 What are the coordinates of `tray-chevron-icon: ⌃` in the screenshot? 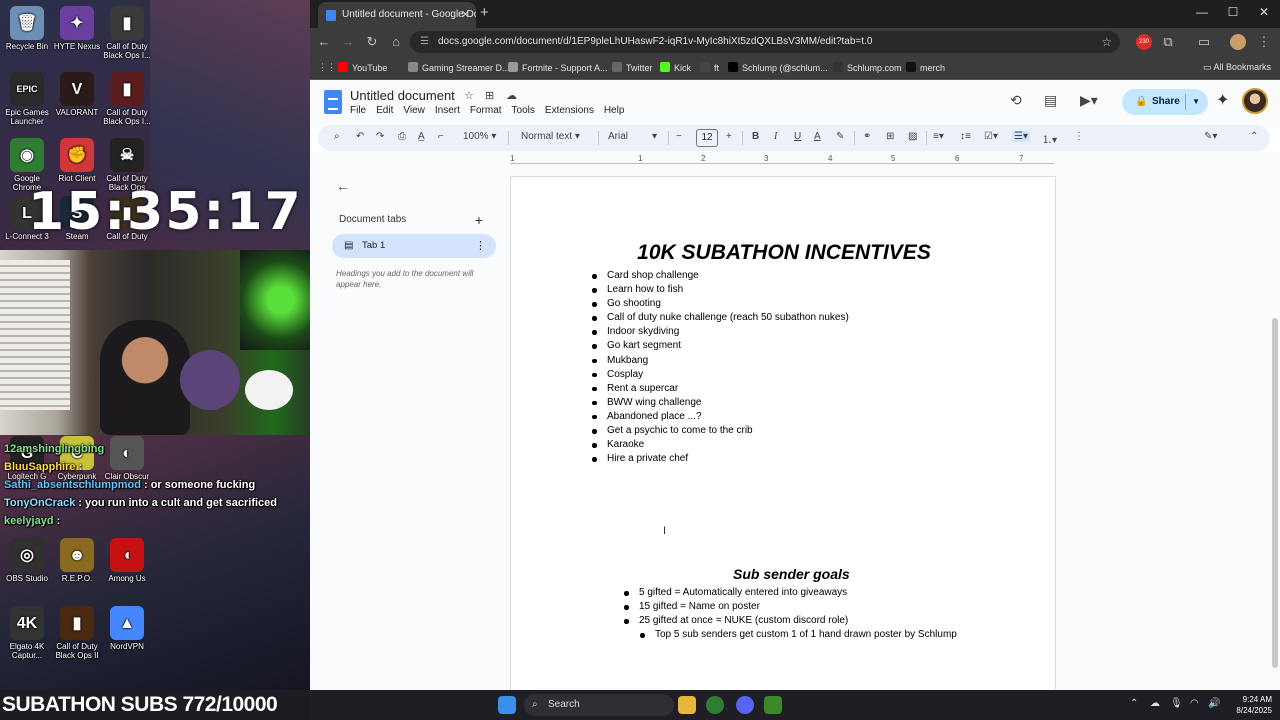 It's located at (1134, 703).